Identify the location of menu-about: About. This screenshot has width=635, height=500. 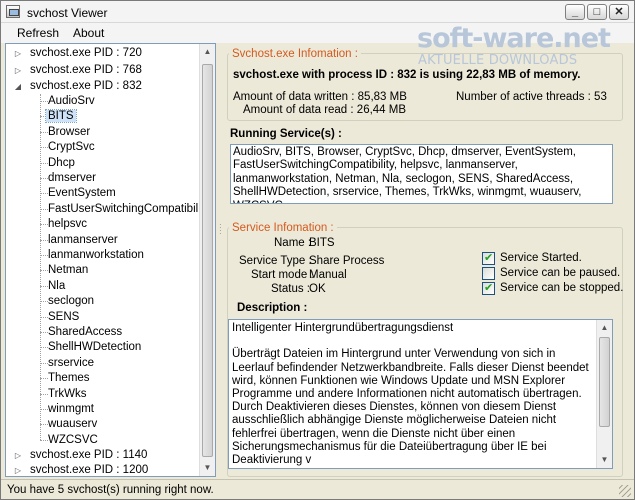
(88, 33).